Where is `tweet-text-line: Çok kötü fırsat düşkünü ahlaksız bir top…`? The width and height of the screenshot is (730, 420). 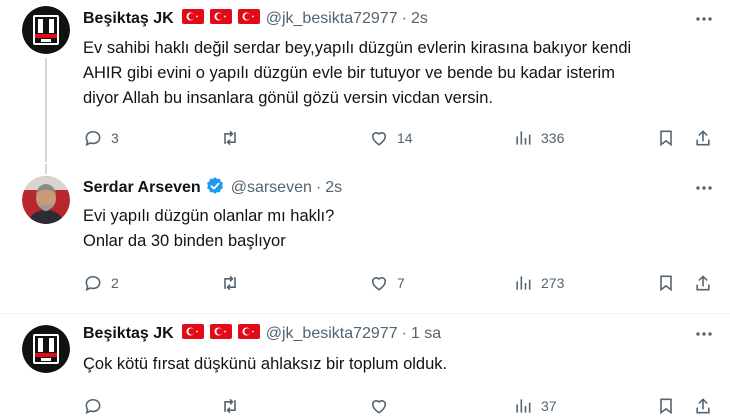 tweet-text-line: Çok kötü fırsat düşkünü ahlaksız bir top… is located at coordinates (265, 364).